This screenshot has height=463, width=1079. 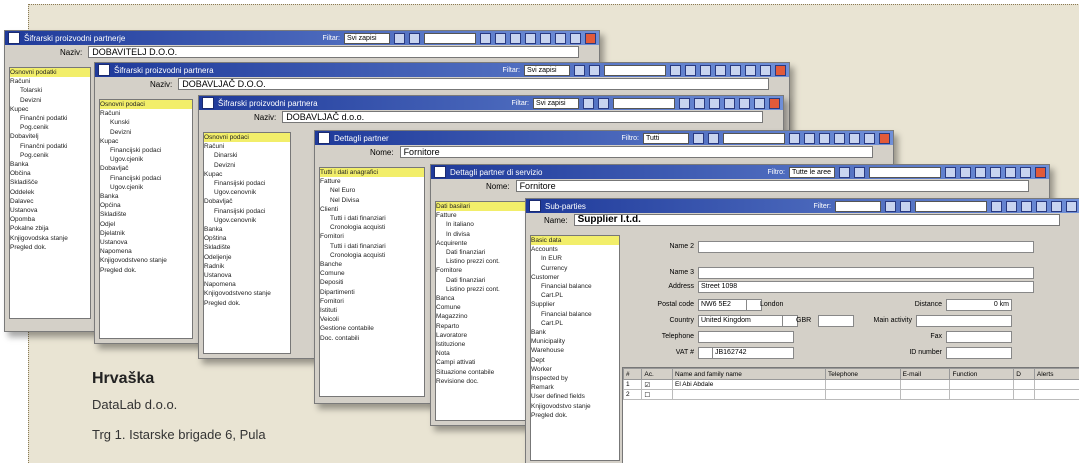 What do you see at coordinates (50, 146) in the screenshot?
I see `tree-item: Finančni podatki` at bounding box center [50, 146].